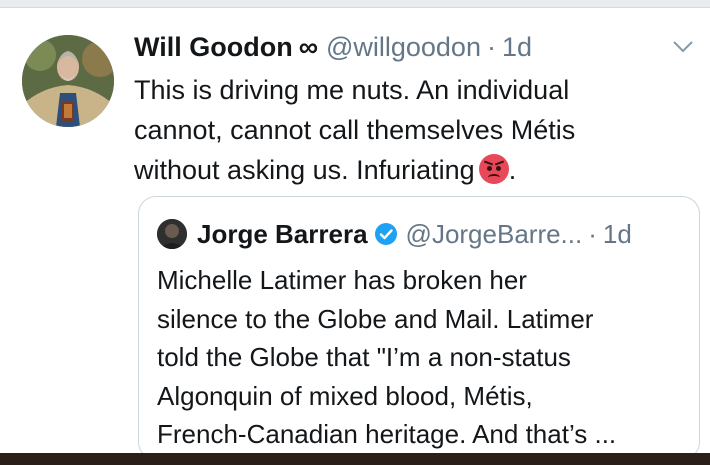  I want to click on quoted-tweet-header: Jorge Barrera @JorgeBarre... · 1d, so click(394, 234).